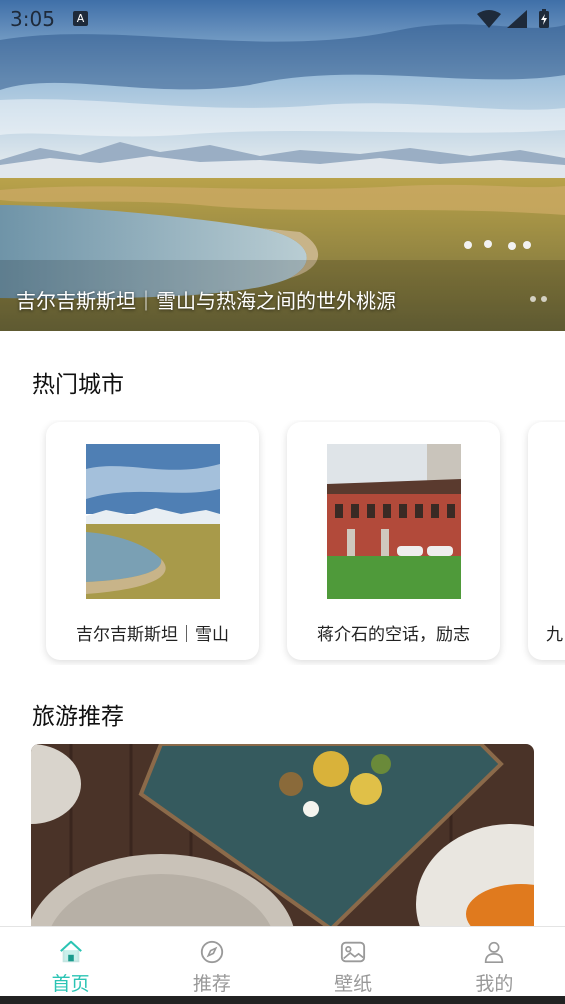 The height and width of the screenshot is (1004, 565). I want to click on city-card-label: 九, so click(554, 635).